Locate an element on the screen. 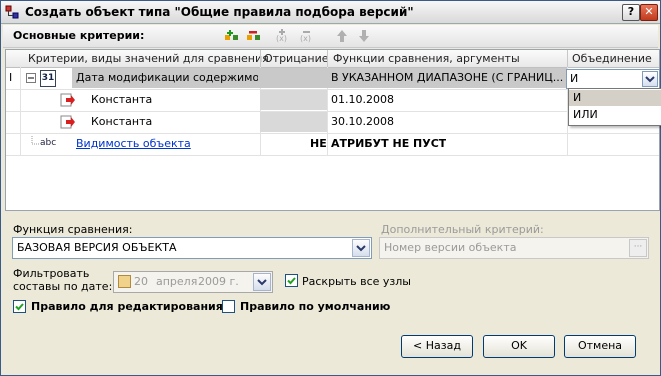 The width and height of the screenshot is (661, 376). collapse-icon is located at coordinates (31, 78).